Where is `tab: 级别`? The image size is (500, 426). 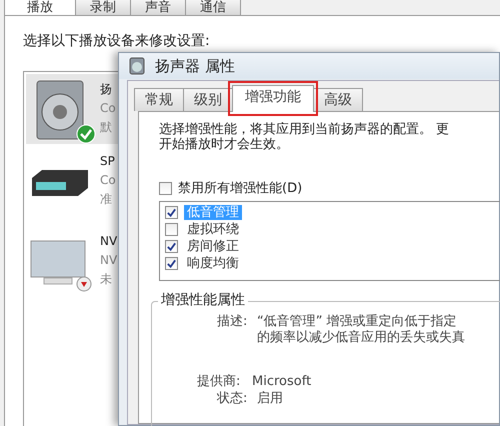 tab: 级别 is located at coordinates (208, 99).